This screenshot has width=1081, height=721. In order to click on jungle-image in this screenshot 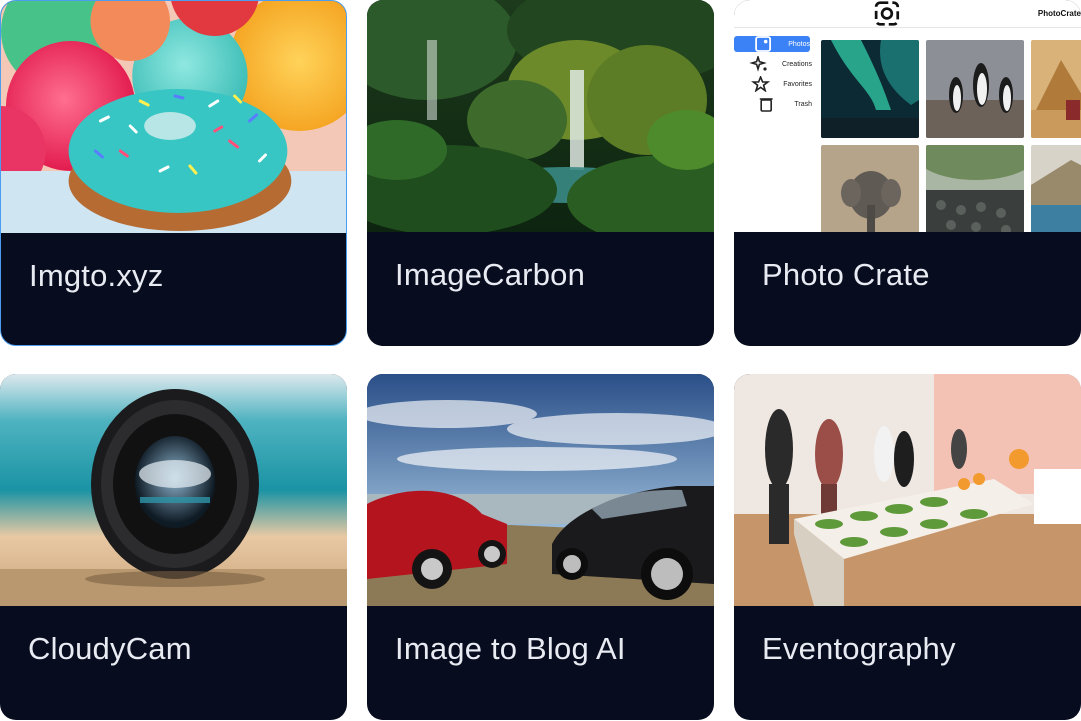, I will do `click(540, 116)`.